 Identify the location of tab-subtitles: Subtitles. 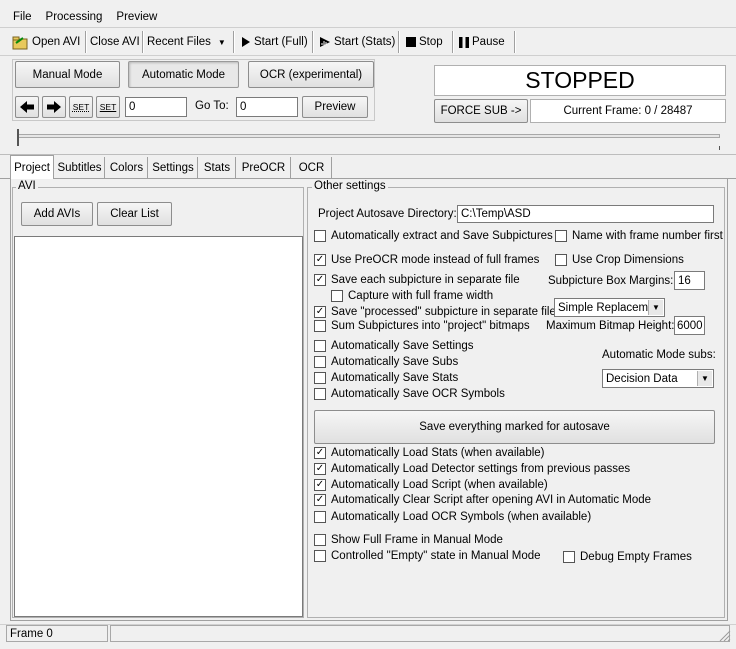
(80, 167).